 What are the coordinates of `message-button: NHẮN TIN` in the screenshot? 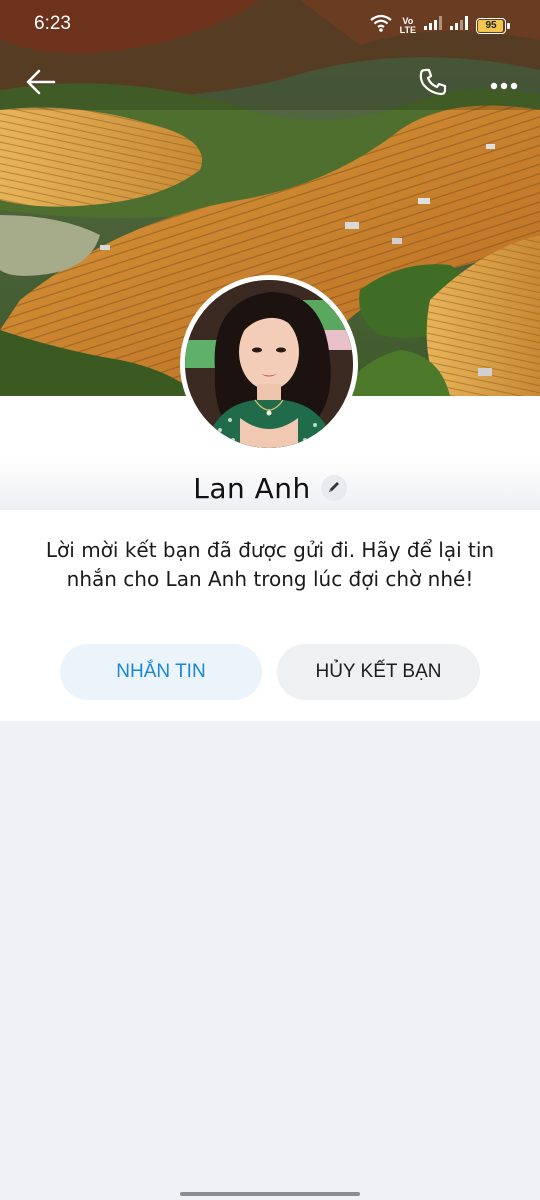 It's located at (161, 672).